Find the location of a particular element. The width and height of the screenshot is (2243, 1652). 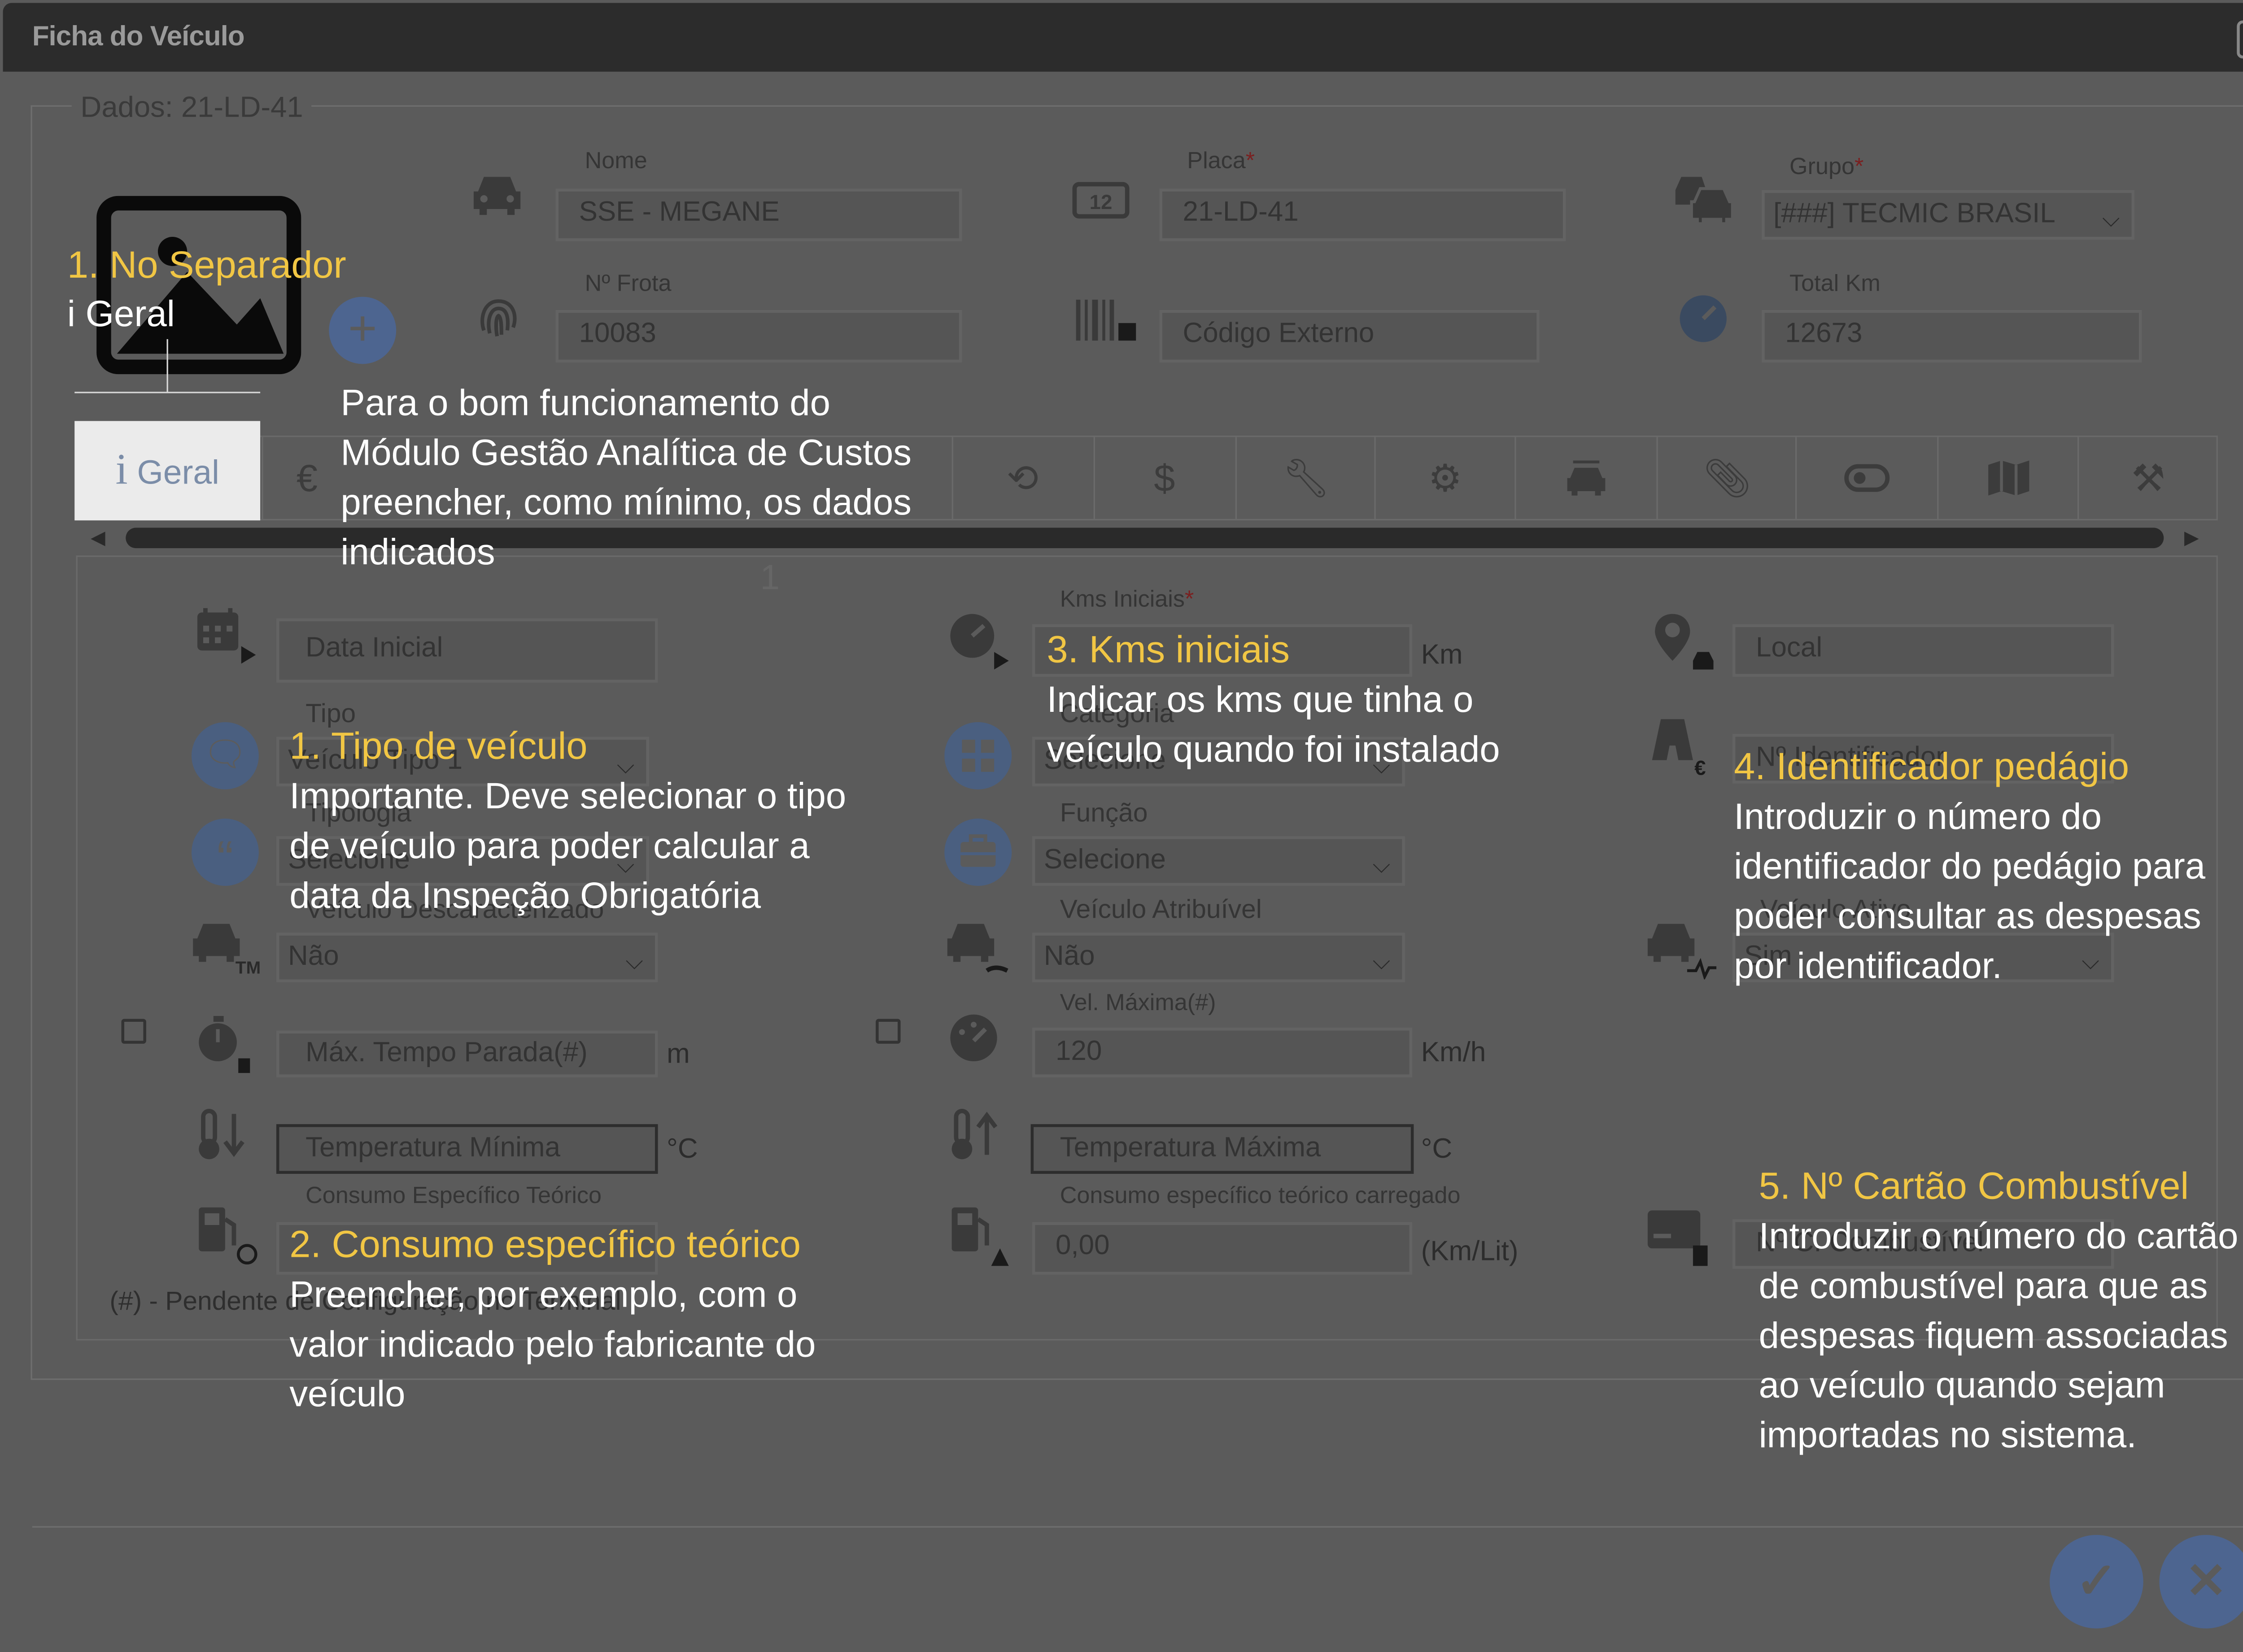

annotation-intro-line: Módulo Gestão Analítica de Custos is located at coordinates (626, 453).